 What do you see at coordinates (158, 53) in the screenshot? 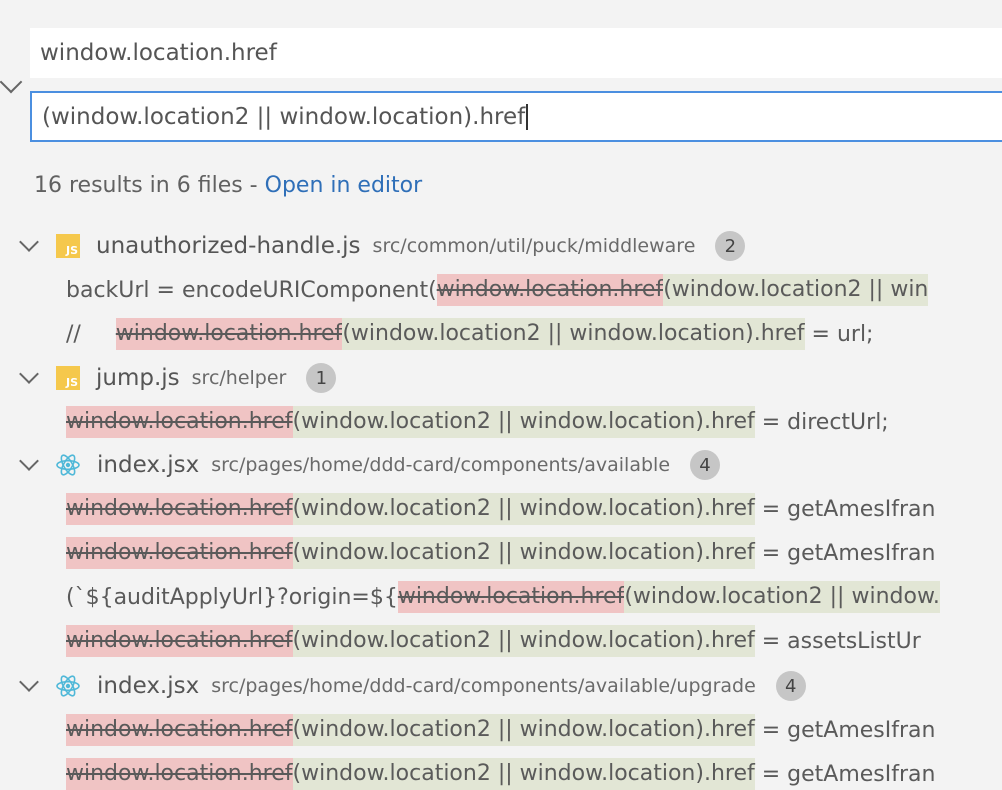
I see `search-input-value: window.location.href` at bounding box center [158, 53].